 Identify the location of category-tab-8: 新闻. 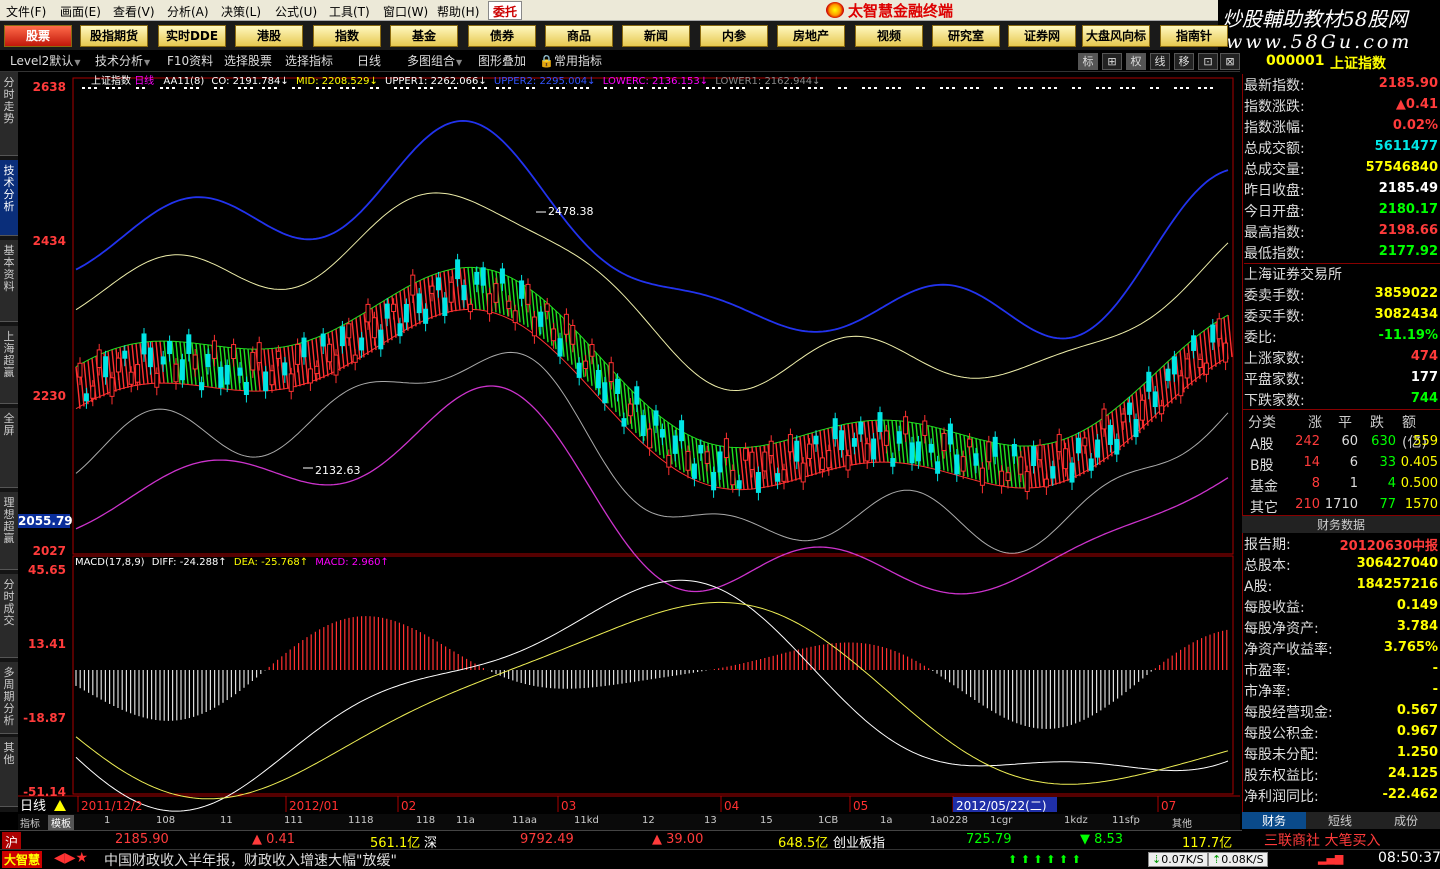
(656, 36).